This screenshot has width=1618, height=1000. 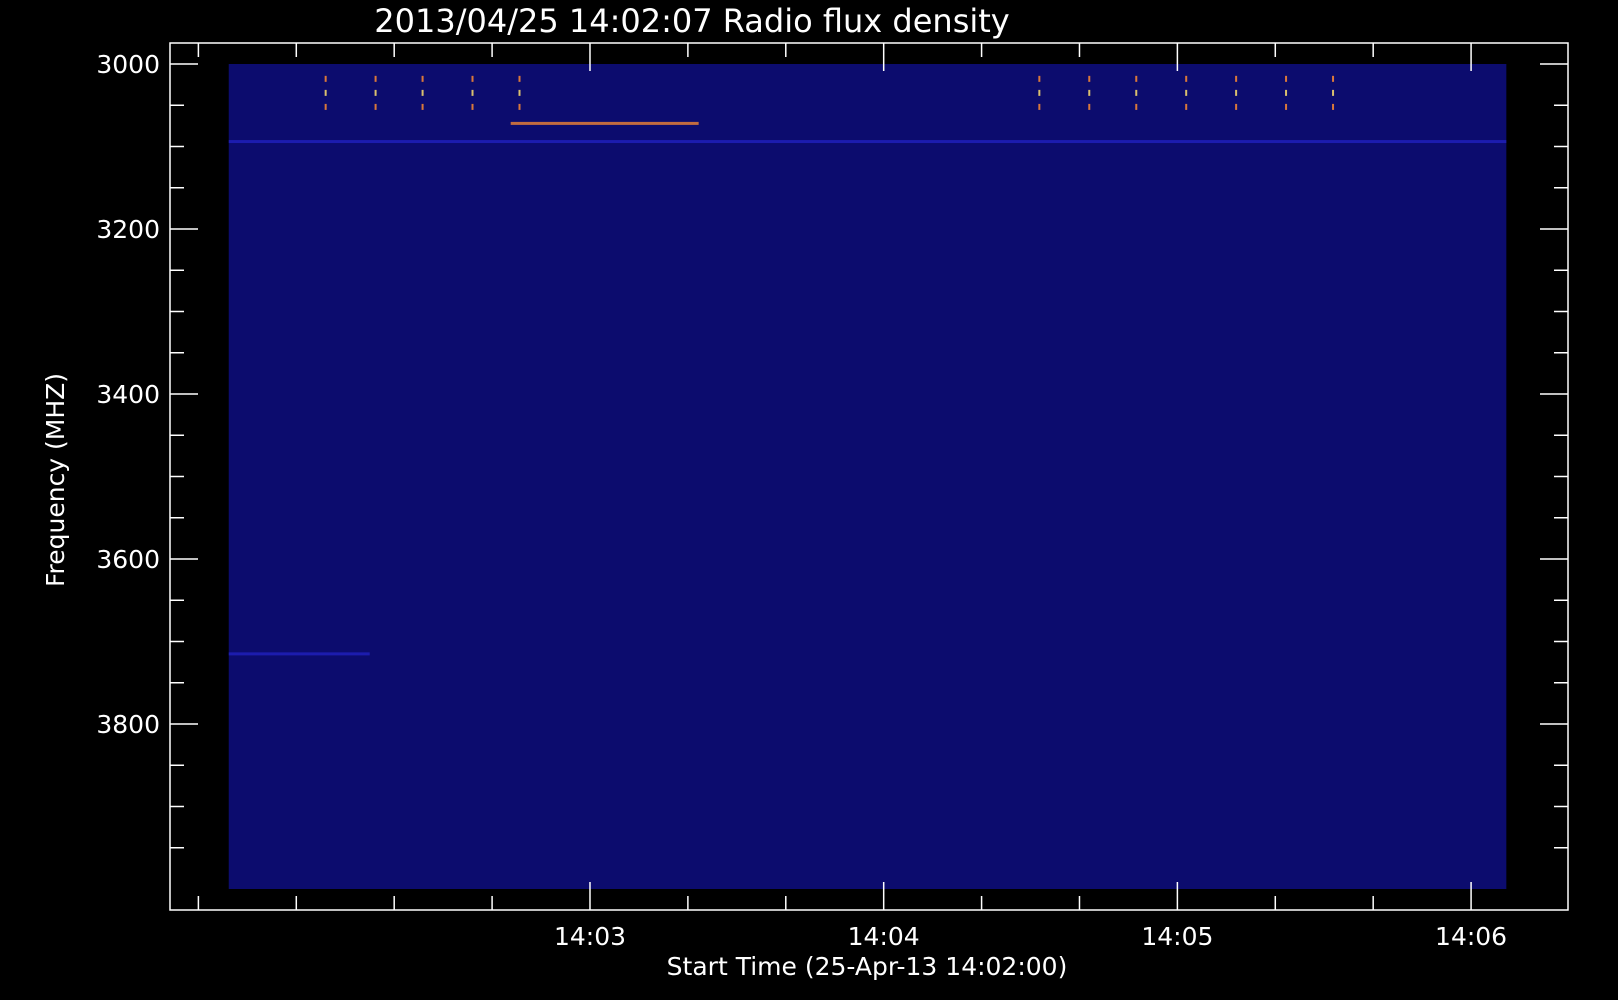 I want to click on x-tick-label: 14:03, so click(x=590, y=936).